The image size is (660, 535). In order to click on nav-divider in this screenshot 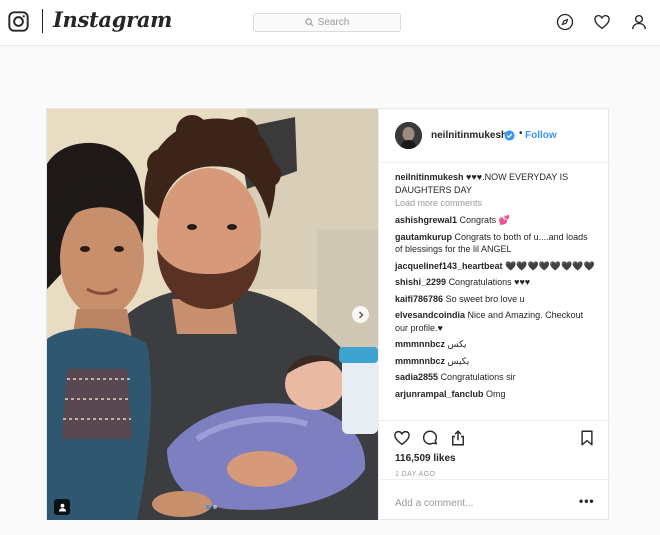, I will do `click(42, 21)`.